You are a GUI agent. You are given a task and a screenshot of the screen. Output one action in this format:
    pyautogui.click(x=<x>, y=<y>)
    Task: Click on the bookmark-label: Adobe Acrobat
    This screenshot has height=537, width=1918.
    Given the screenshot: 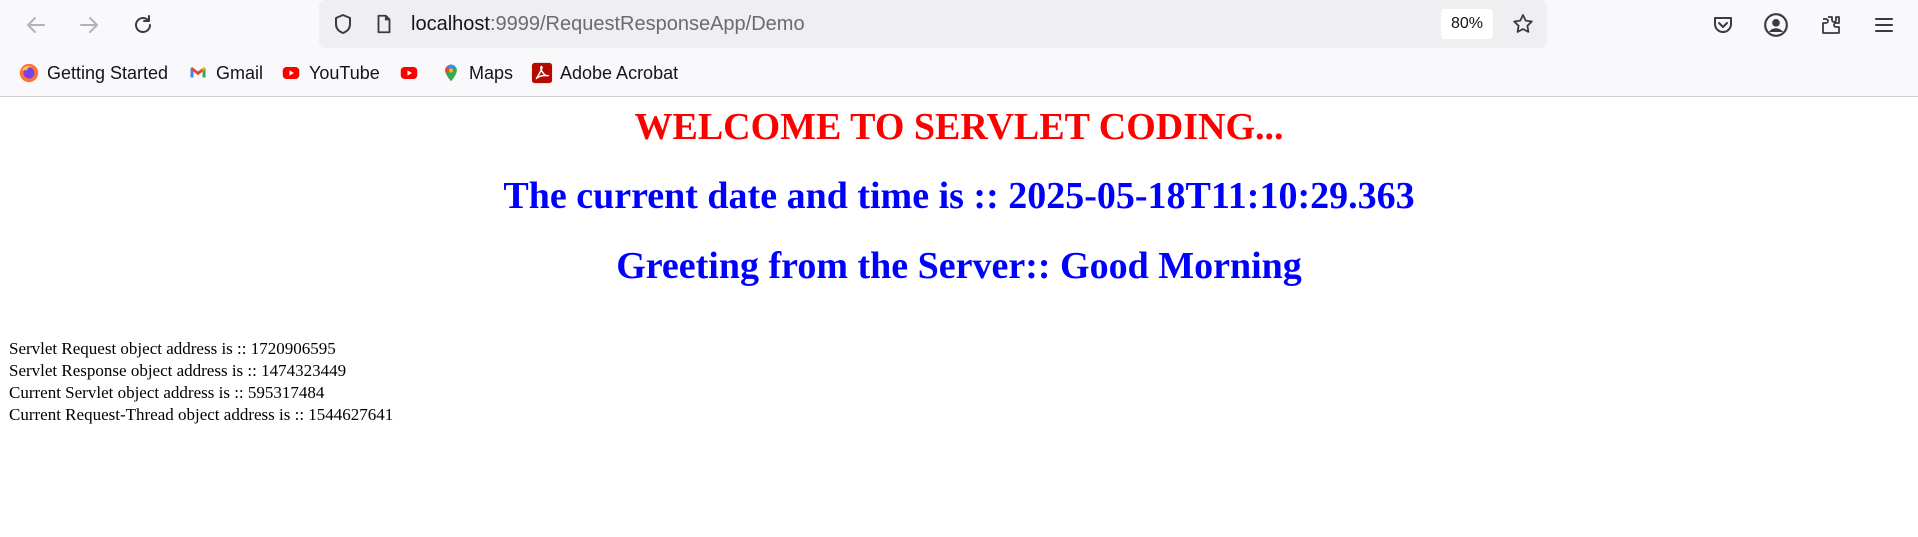 What is the action you would take?
    pyautogui.click(x=619, y=72)
    